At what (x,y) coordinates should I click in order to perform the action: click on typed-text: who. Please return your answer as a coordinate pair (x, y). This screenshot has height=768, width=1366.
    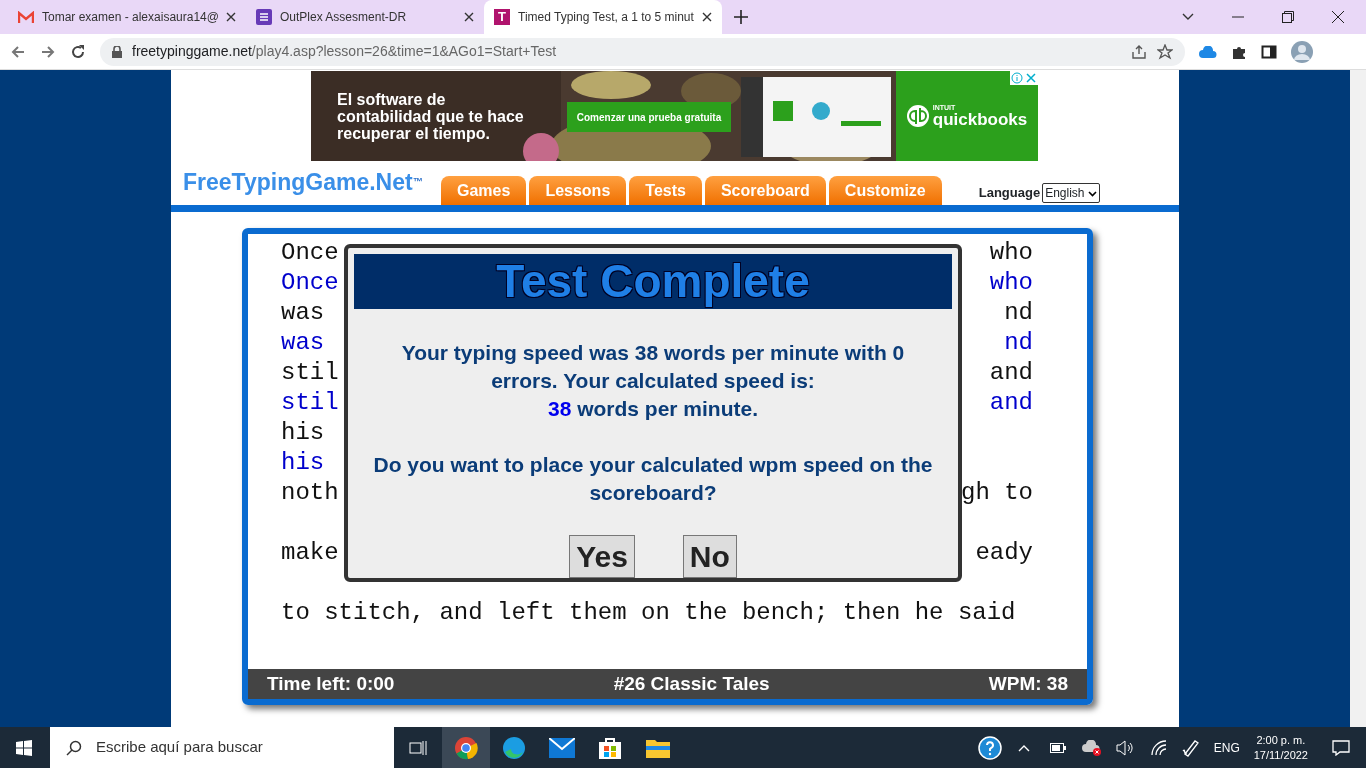
    Looking at the image, I should click on (1011, 283).